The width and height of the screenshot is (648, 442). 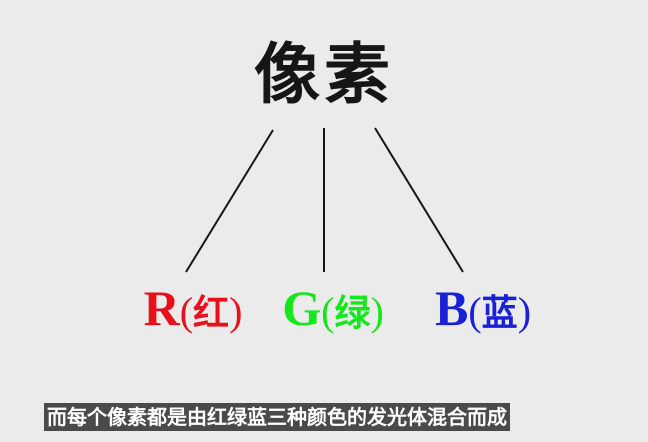 What do you see at coordinates (211, 313) in the screenshot?
I see `channel-red-name: 红` at bounding box center [211, 313].